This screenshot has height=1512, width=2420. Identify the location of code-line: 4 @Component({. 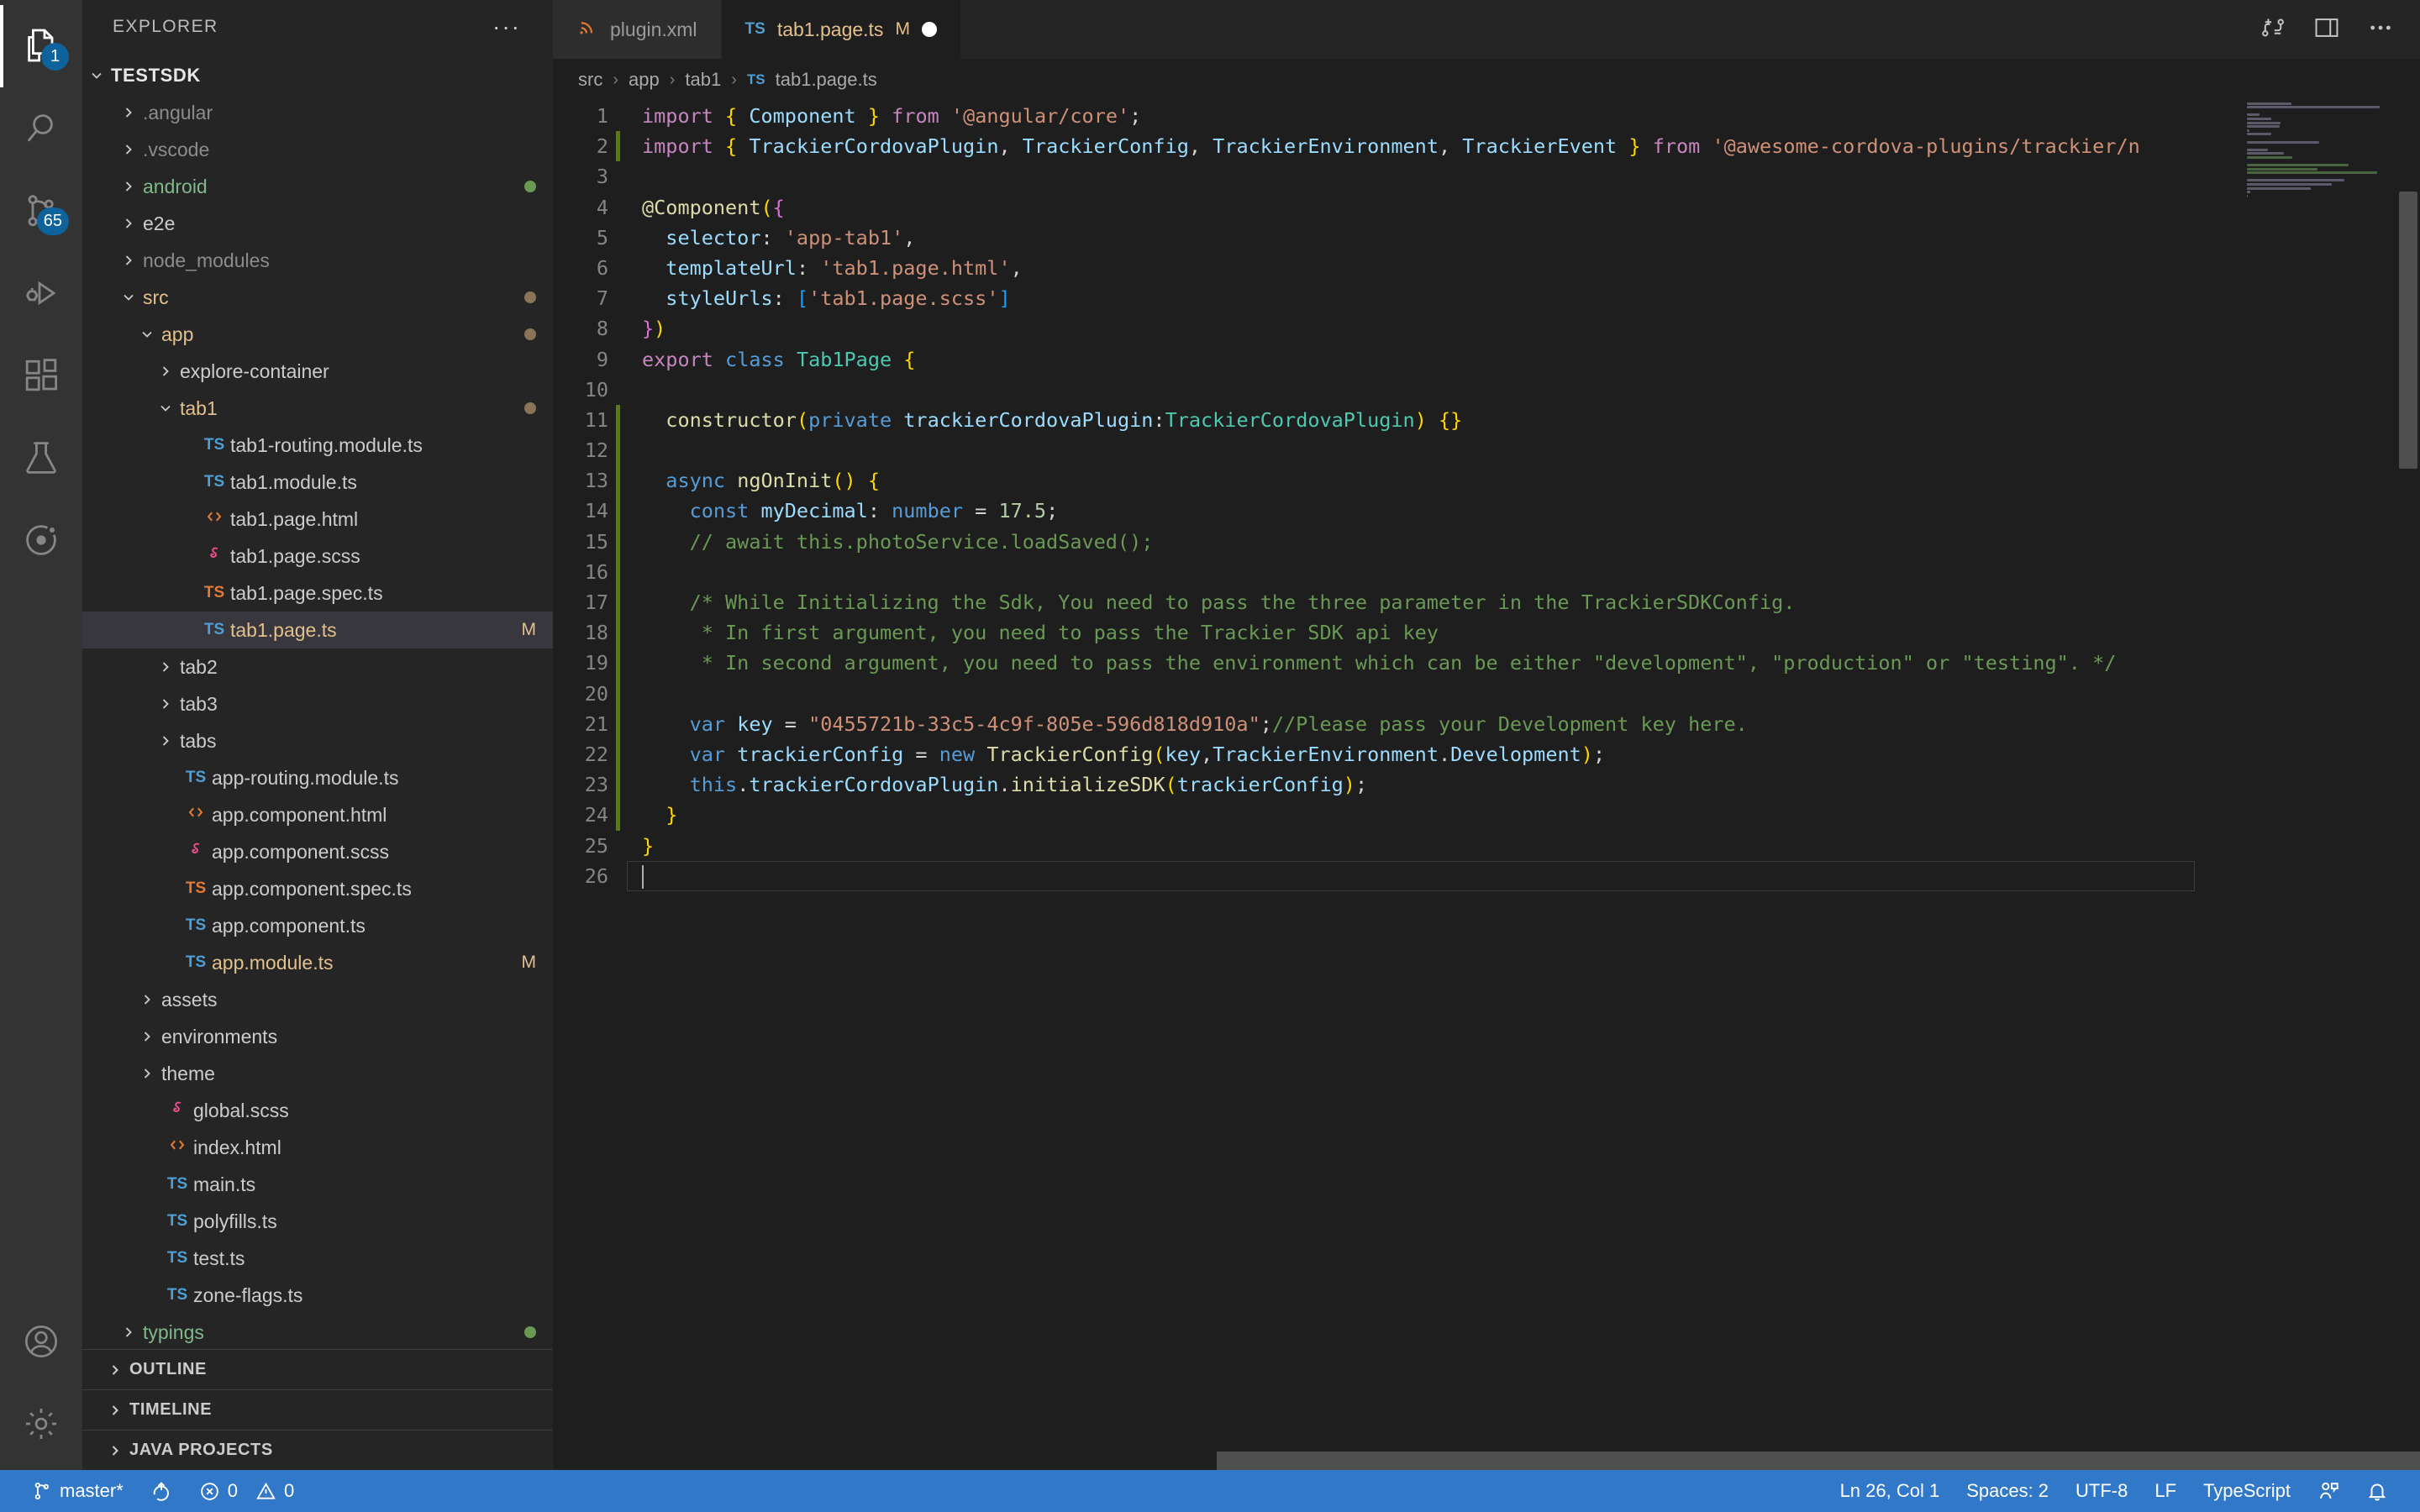
(1486, 207).